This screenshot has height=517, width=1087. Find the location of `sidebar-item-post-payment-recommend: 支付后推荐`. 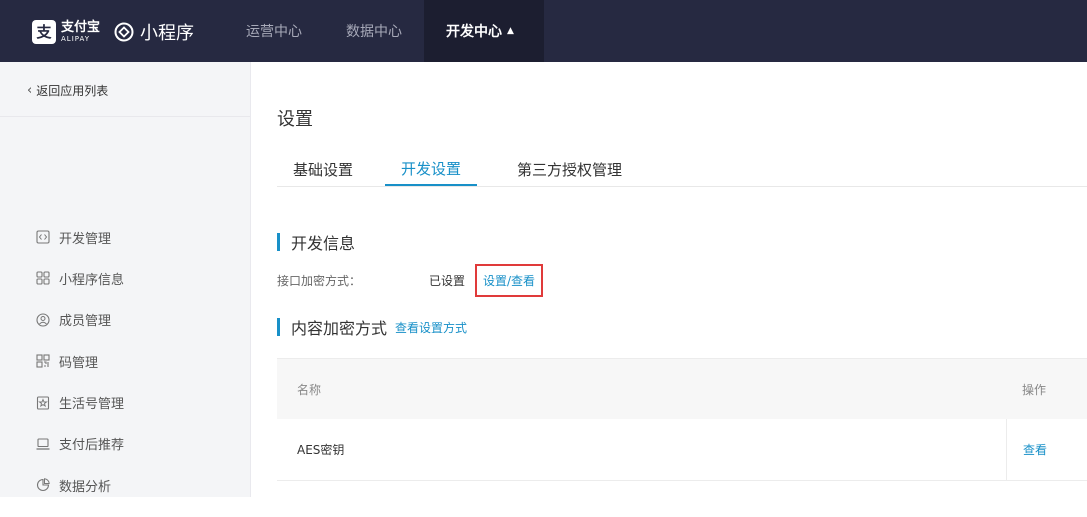

sidebar-item-post-payment-recommend: 支付后推荐 is located at coordinates (80, 444).